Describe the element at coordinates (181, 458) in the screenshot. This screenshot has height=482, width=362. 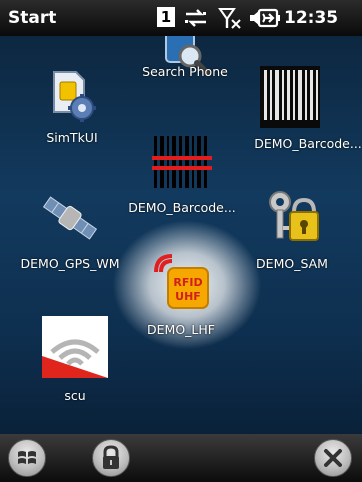
I see `taskbar` at that location.